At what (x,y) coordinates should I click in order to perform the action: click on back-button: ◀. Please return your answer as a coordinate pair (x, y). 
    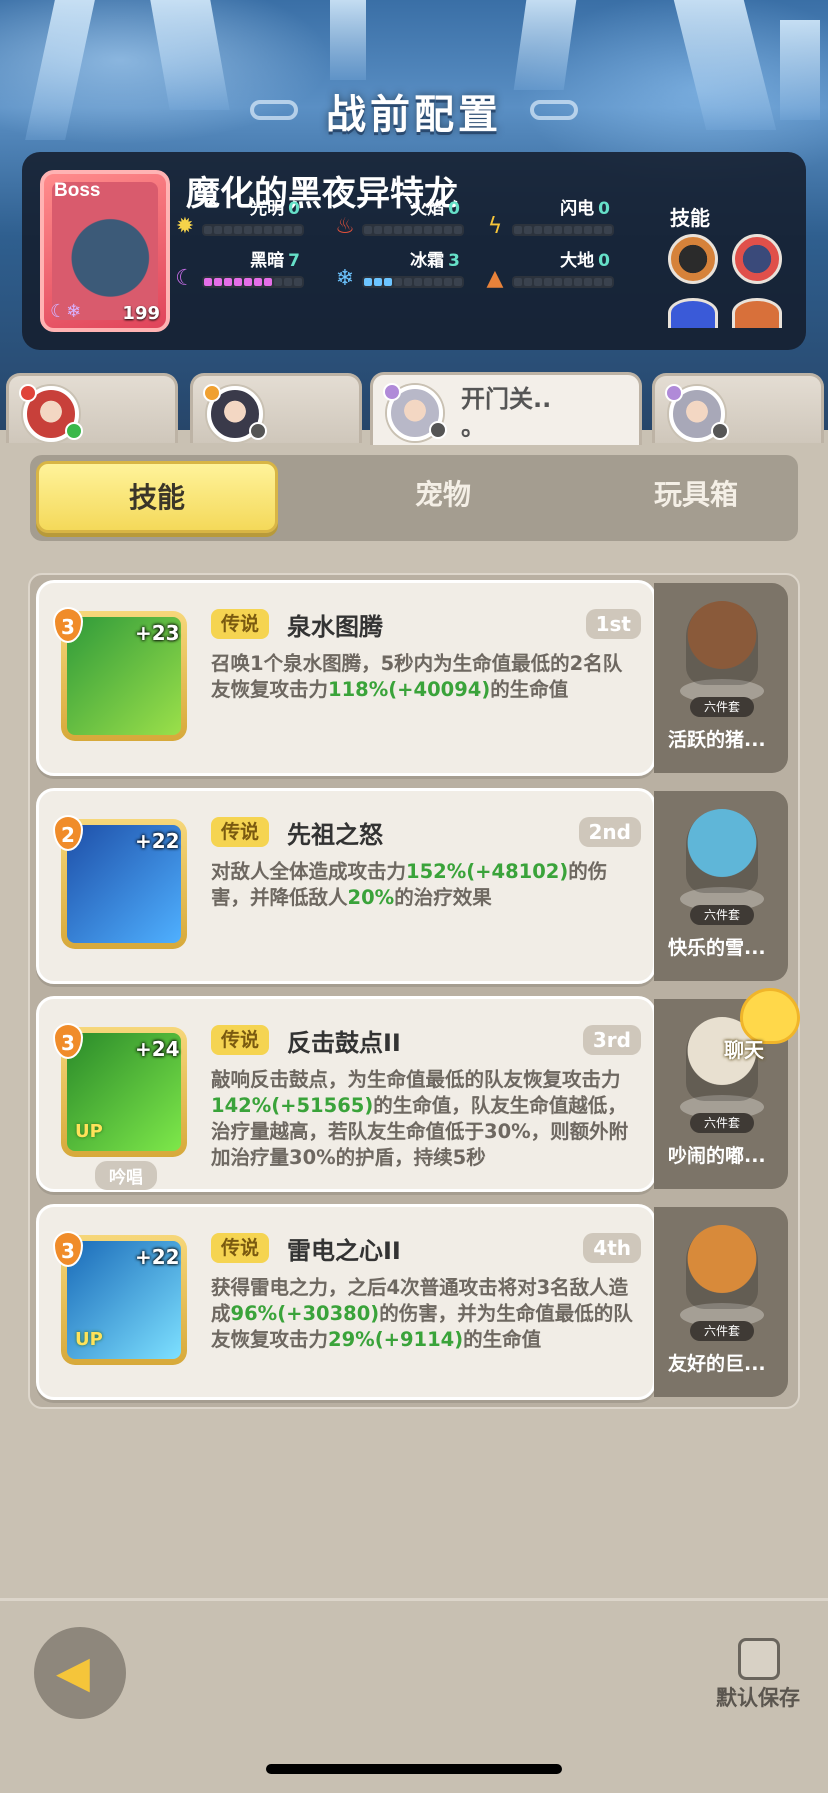
    Looking at the image, I should click on (80, 1673).